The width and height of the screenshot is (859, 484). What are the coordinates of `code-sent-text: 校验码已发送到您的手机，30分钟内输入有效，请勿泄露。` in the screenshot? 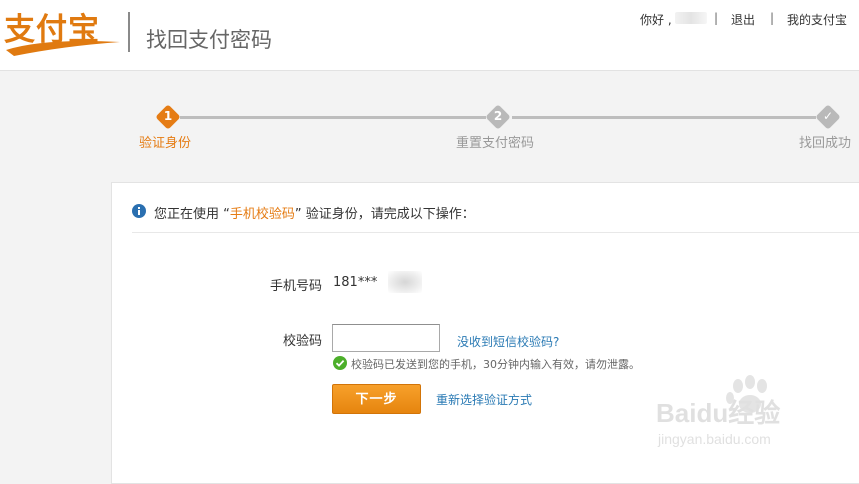 It's located at (495, 364).